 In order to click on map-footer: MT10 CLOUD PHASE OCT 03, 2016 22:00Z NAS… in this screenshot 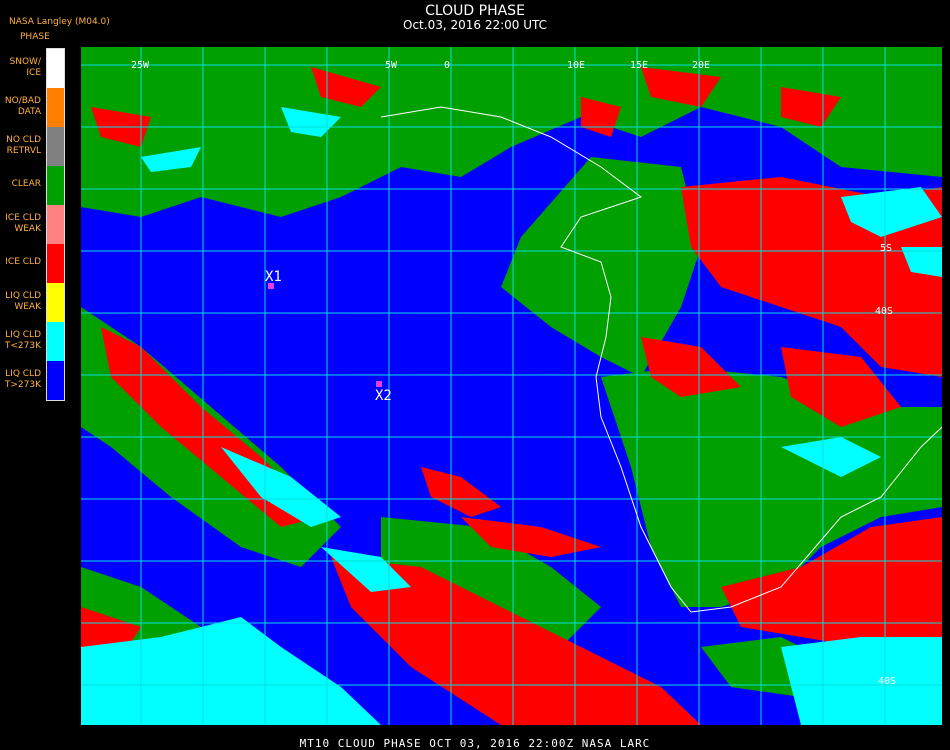, I will do `click(475, 743)`.